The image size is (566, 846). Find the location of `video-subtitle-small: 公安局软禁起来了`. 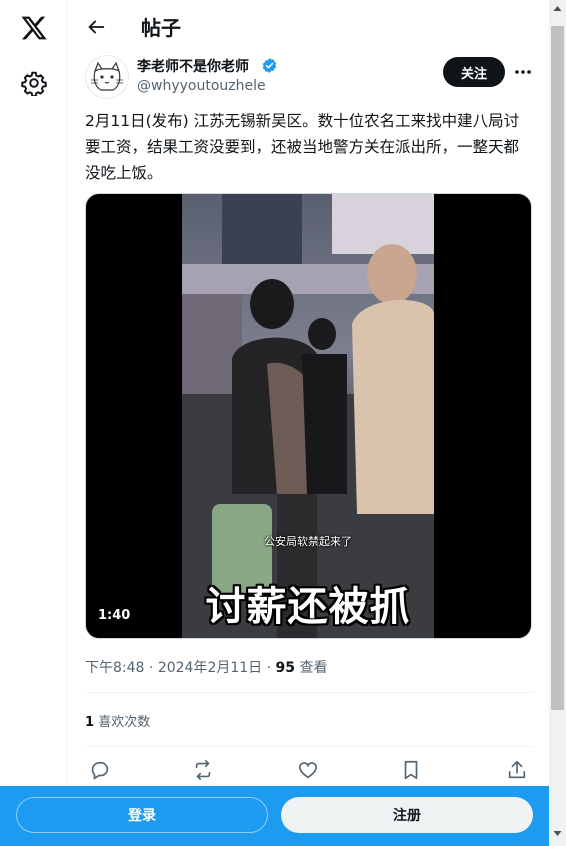

video-subtitle-small: 公安局软禁起来了 is located at coordinates (308, 541).